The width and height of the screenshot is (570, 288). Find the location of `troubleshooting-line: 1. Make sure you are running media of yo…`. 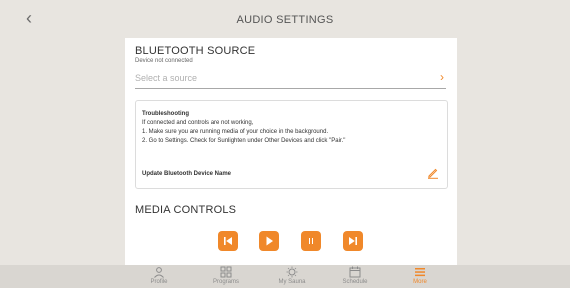

troubleshooting-line: 1. Make sure you are running media of yo… is located at coordinates (235, 132).